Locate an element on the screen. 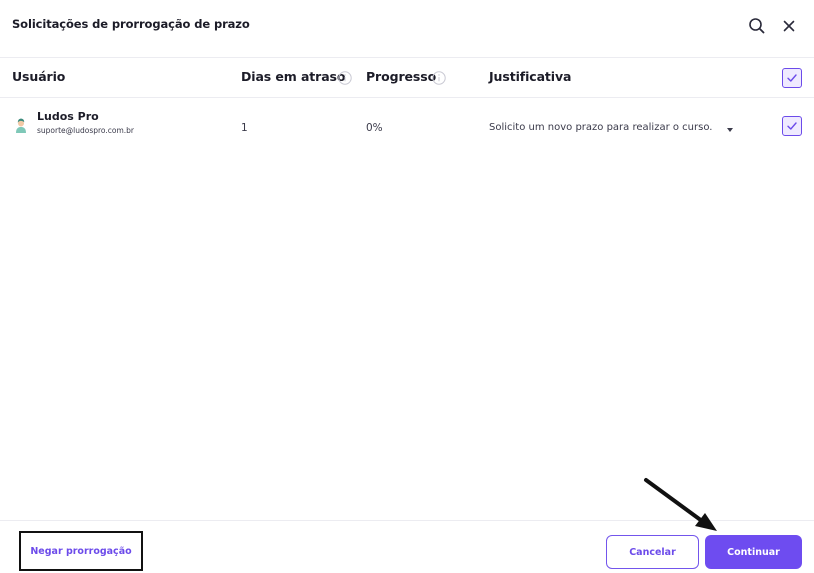  column-days-late: Dias em atraso is located at coordinates (293, 76).